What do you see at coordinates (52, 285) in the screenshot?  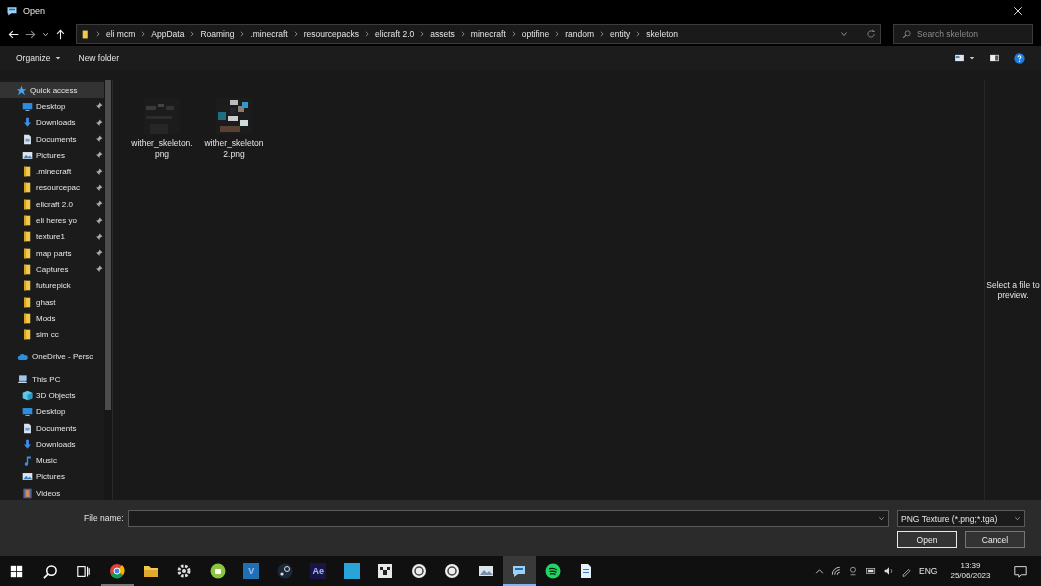 I see `sidebar-item: futurepick` at bounding box center [52, 285].